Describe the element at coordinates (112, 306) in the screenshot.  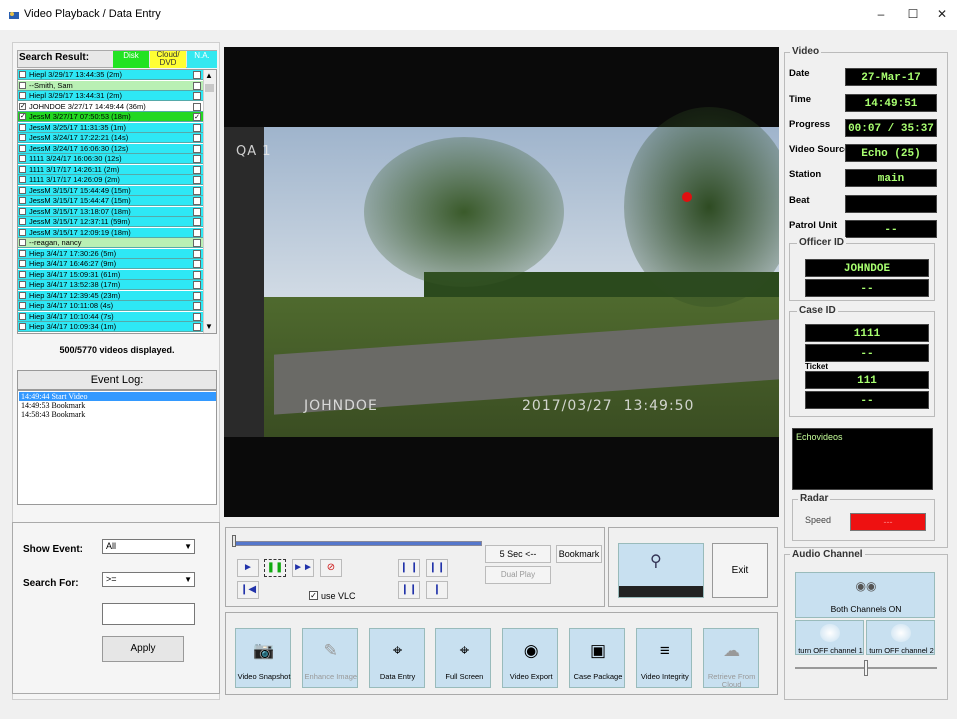
I see `list-item: Hiep 3/4/17 10:11:08 (4s)` at that location.